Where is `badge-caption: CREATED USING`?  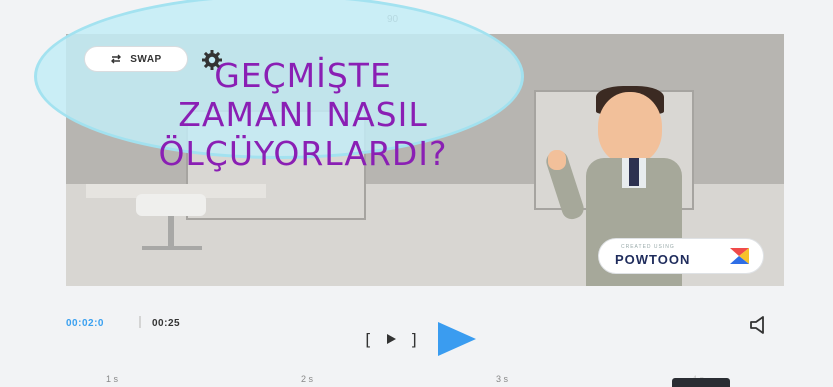
badge-caption: CREATED USING is located at coordinates (648, 247).